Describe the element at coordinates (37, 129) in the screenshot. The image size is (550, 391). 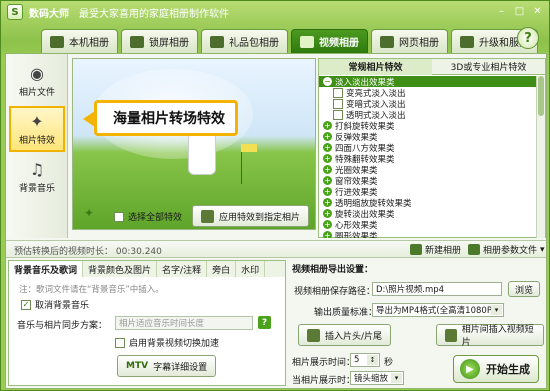
I see `sidebar-item-photo-effects: ✦ 相片特效` at that location.